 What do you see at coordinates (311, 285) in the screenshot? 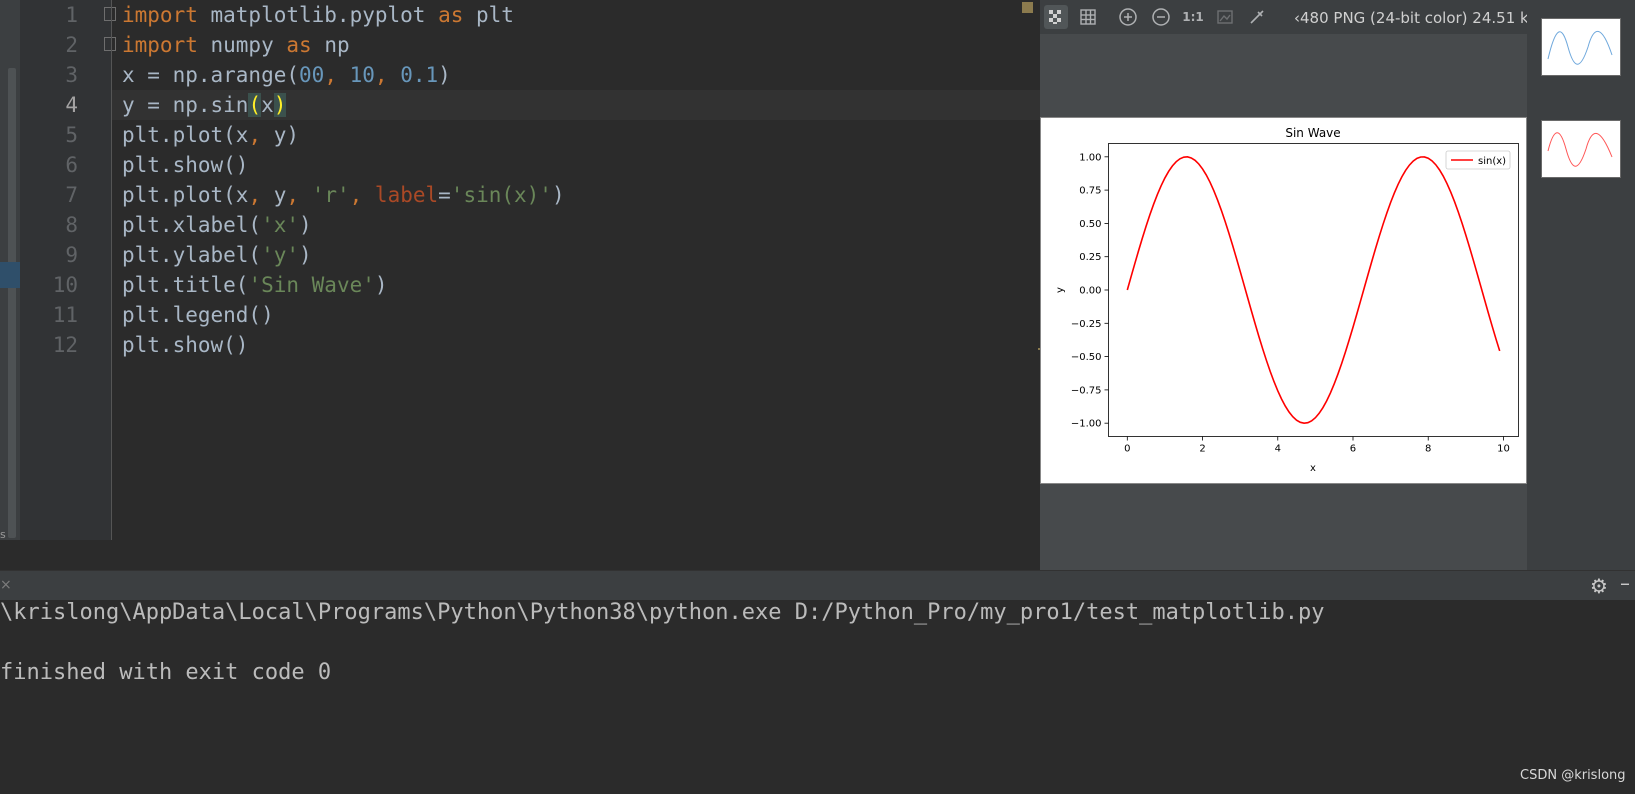
I see `string-literal: 'Sin Wave'` at bounding box center [311, 285].